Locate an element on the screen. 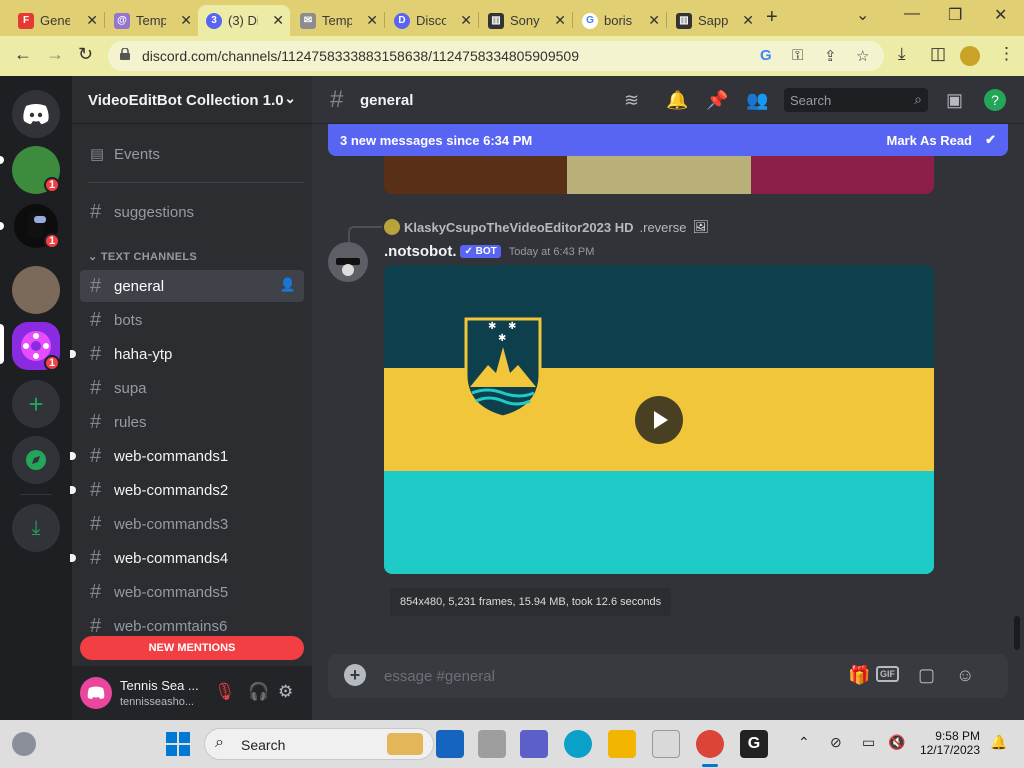 This screenshot has height=768, width=1024. key-icon: ⚿ is located at coordinates (797, 55).